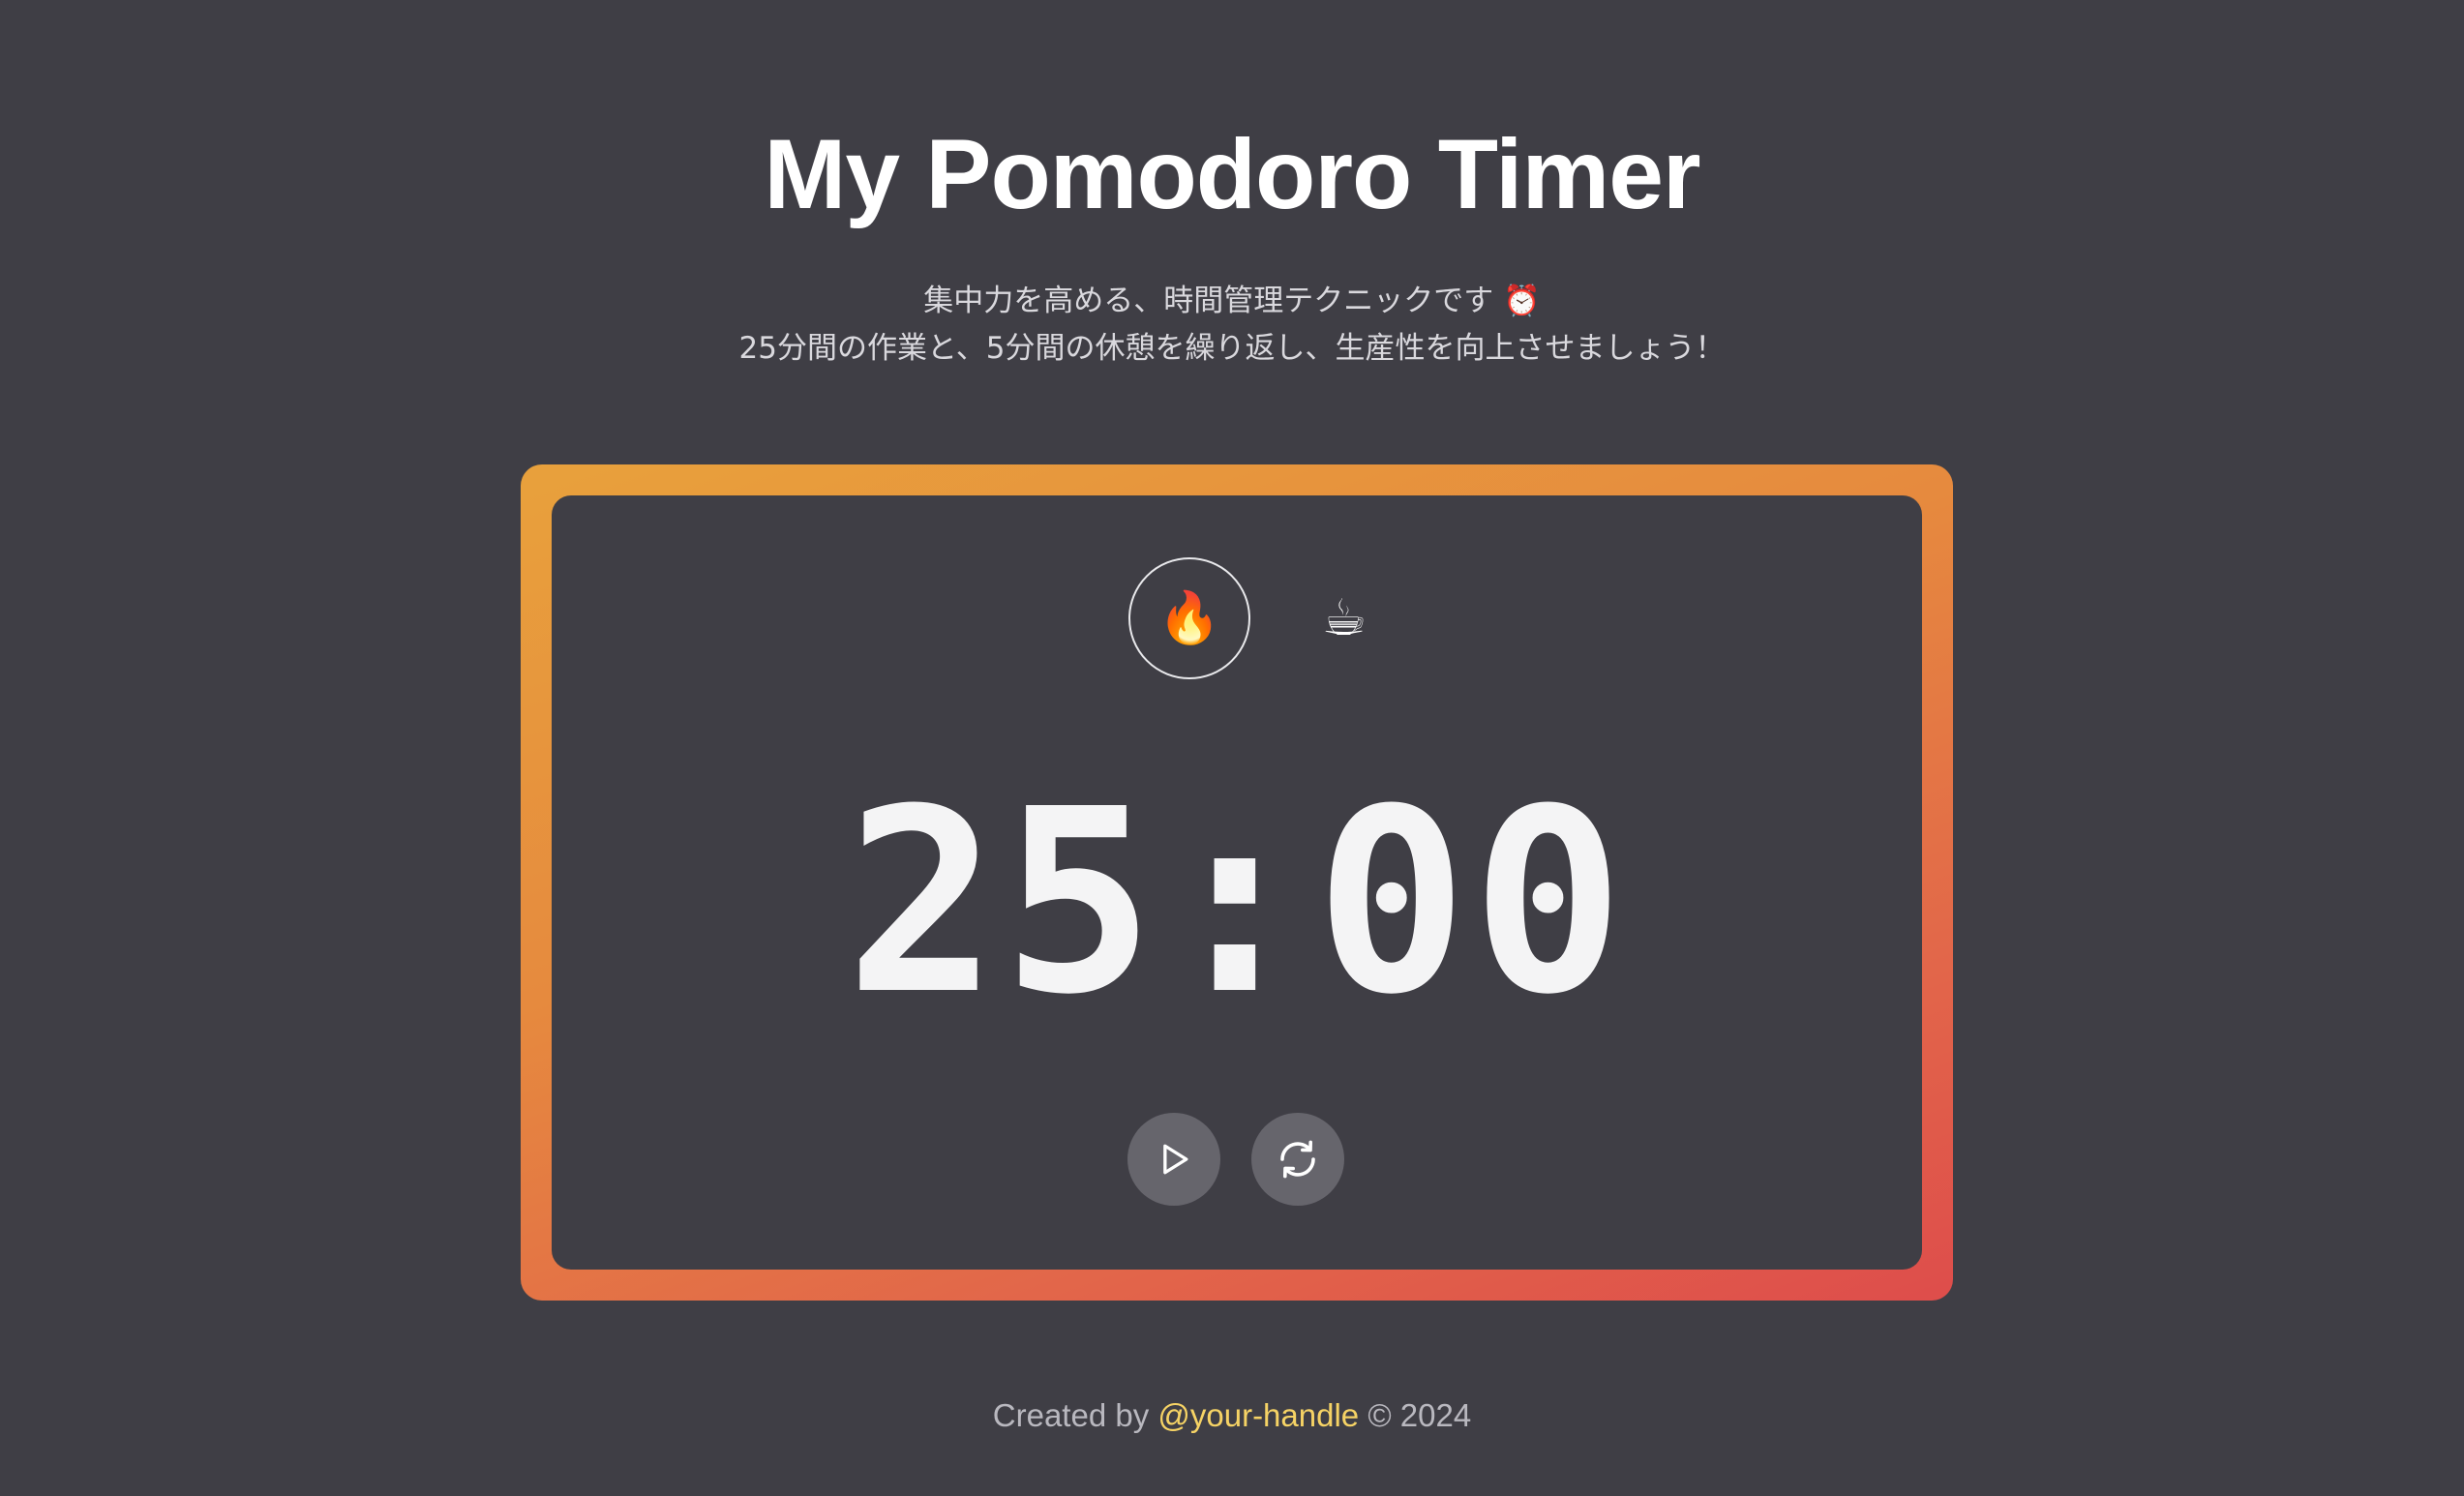  Describe the element at coordinates (1232, 301) in the screenshot. I see `subtitle-line-1: 集中力を高める、時間管理テクニックです ⏰` at that location.